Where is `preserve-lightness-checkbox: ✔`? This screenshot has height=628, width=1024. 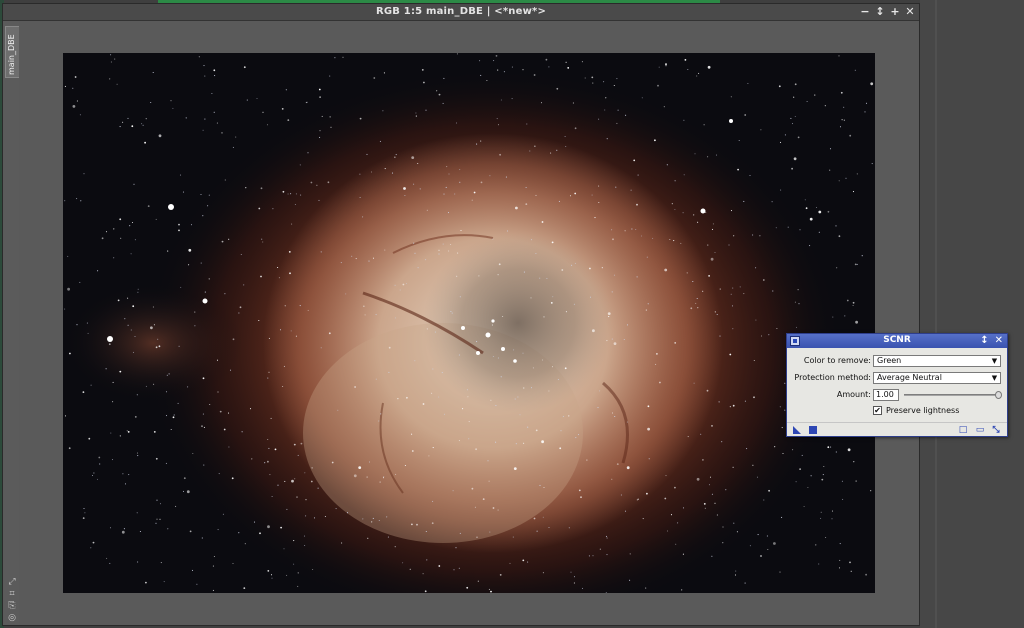 preserve-lightness-checkbox: ✔ is located at coordinates (877, 410).